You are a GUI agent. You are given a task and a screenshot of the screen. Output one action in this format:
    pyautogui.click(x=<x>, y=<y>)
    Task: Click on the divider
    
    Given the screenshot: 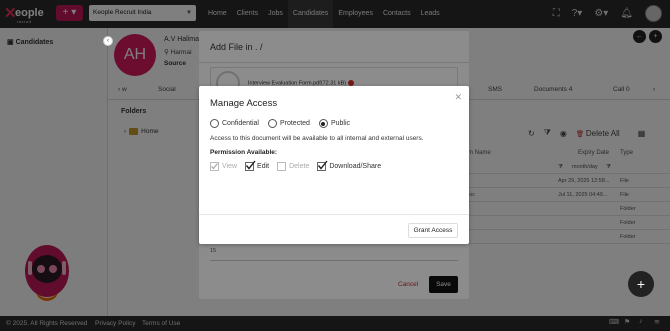 What is the action you would take?
    pyautogui.click(x=334, y=214)
    